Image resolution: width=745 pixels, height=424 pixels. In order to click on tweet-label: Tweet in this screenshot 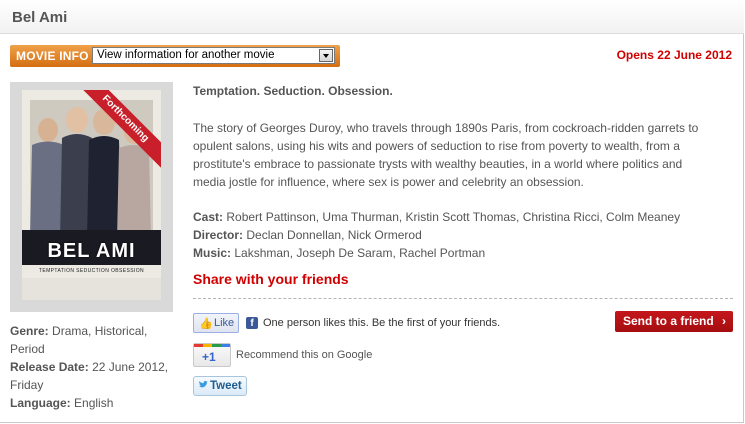, I will do `click(226, 386)`.